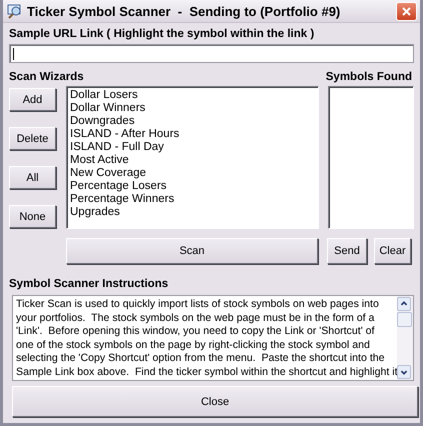  What do you see at coordinates (192, 108) in the screenshot?
I see `list-item: Dollar Winners` at bounding box center [192, 108].